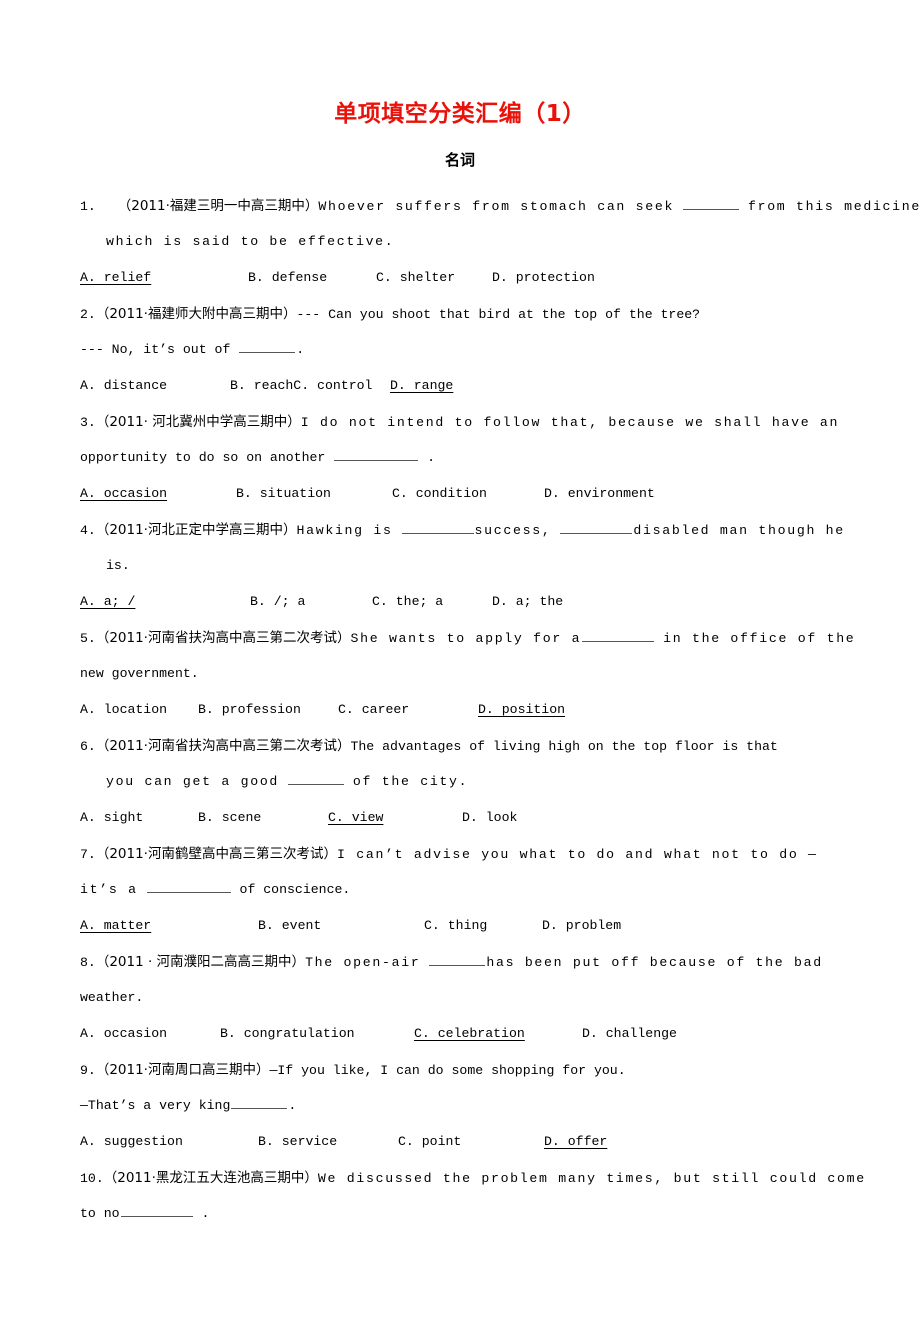 The image size is (920, 1317). What do you see at coordinates (200, 962) in the screenshot?
I see `question-source: （2011 · 河南濮阳二高高三期中）` at bounding box center [200, 962].